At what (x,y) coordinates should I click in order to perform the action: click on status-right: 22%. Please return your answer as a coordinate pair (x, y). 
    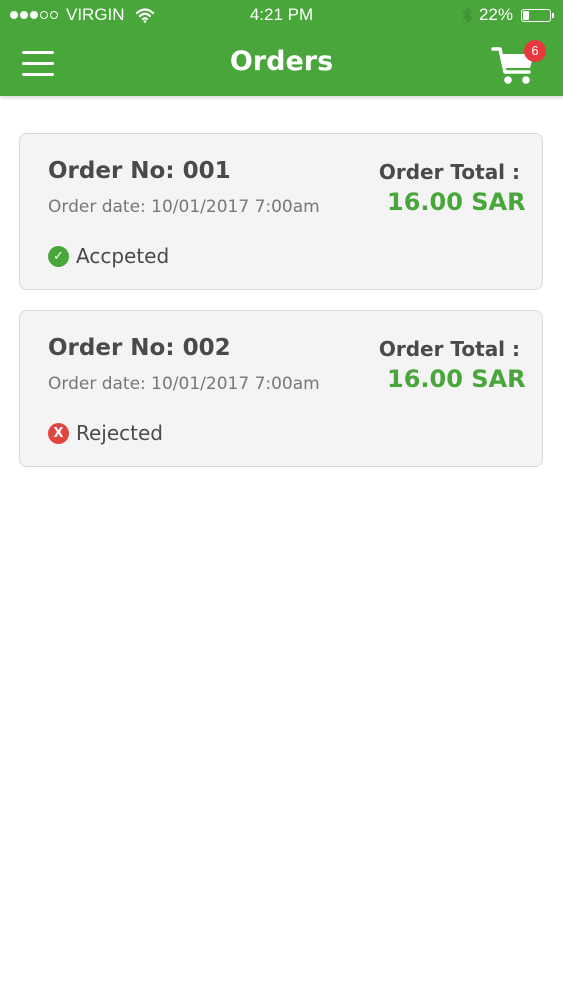
    Looking at the image, I should click on (507, 15).